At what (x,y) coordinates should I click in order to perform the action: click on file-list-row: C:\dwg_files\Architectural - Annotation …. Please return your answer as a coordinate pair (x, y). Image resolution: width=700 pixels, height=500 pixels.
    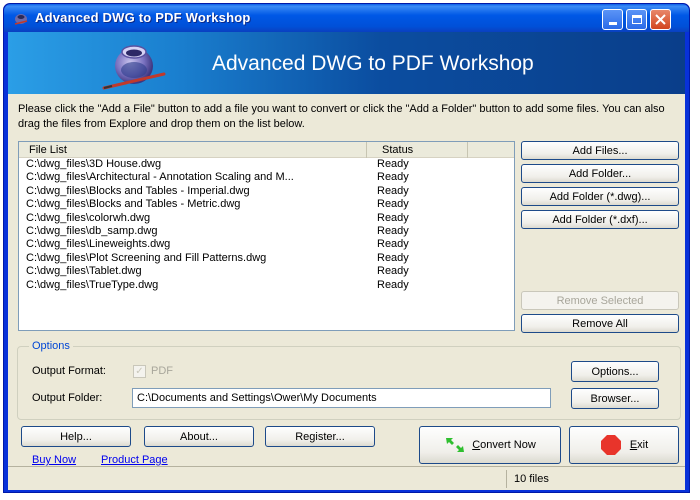
    Looking at the image, I should click on (266, 177).